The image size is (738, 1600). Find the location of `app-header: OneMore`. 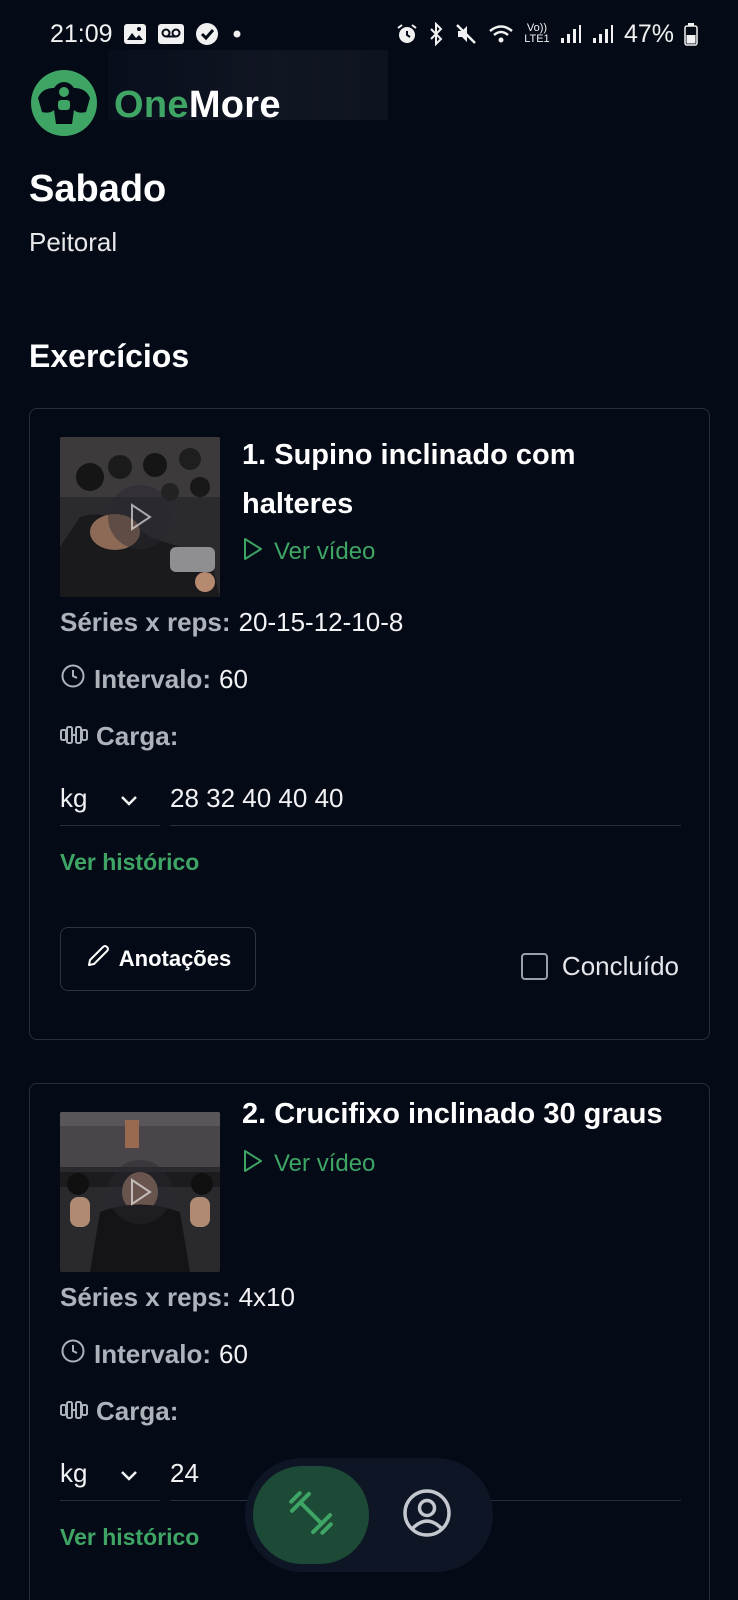

app-header: OneMore is located at coordinates (154, 105).